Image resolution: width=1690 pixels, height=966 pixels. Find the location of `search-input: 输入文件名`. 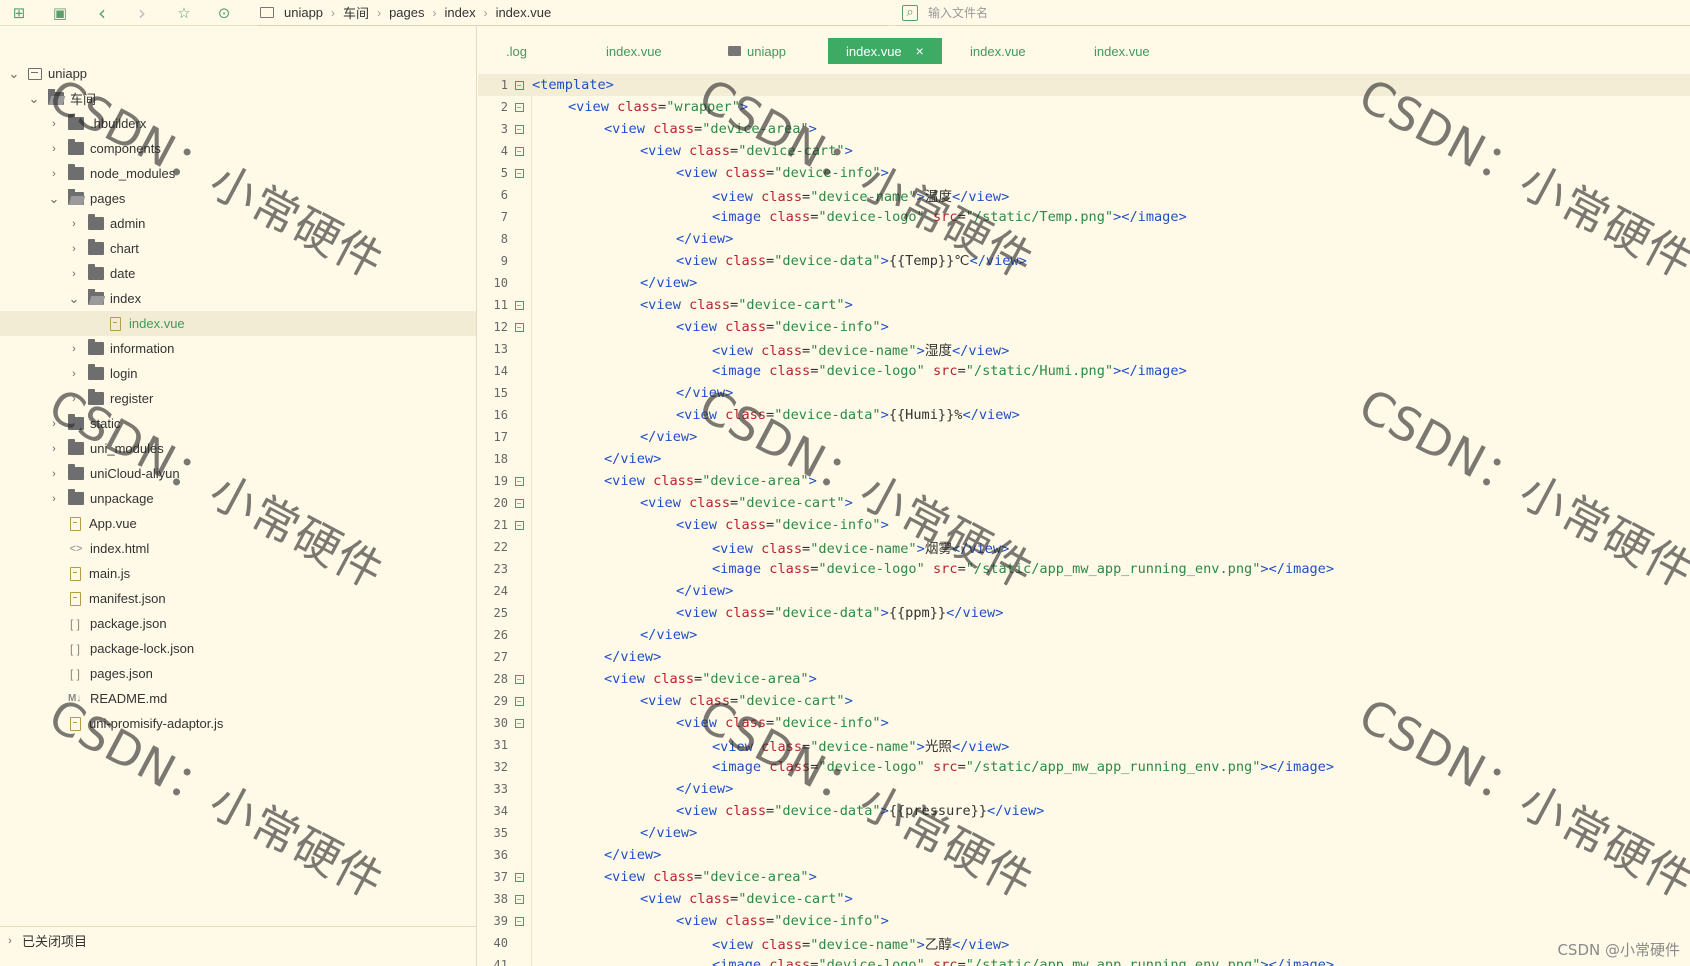

search-input: 输入文件名 is located at coordinates (958, 12).